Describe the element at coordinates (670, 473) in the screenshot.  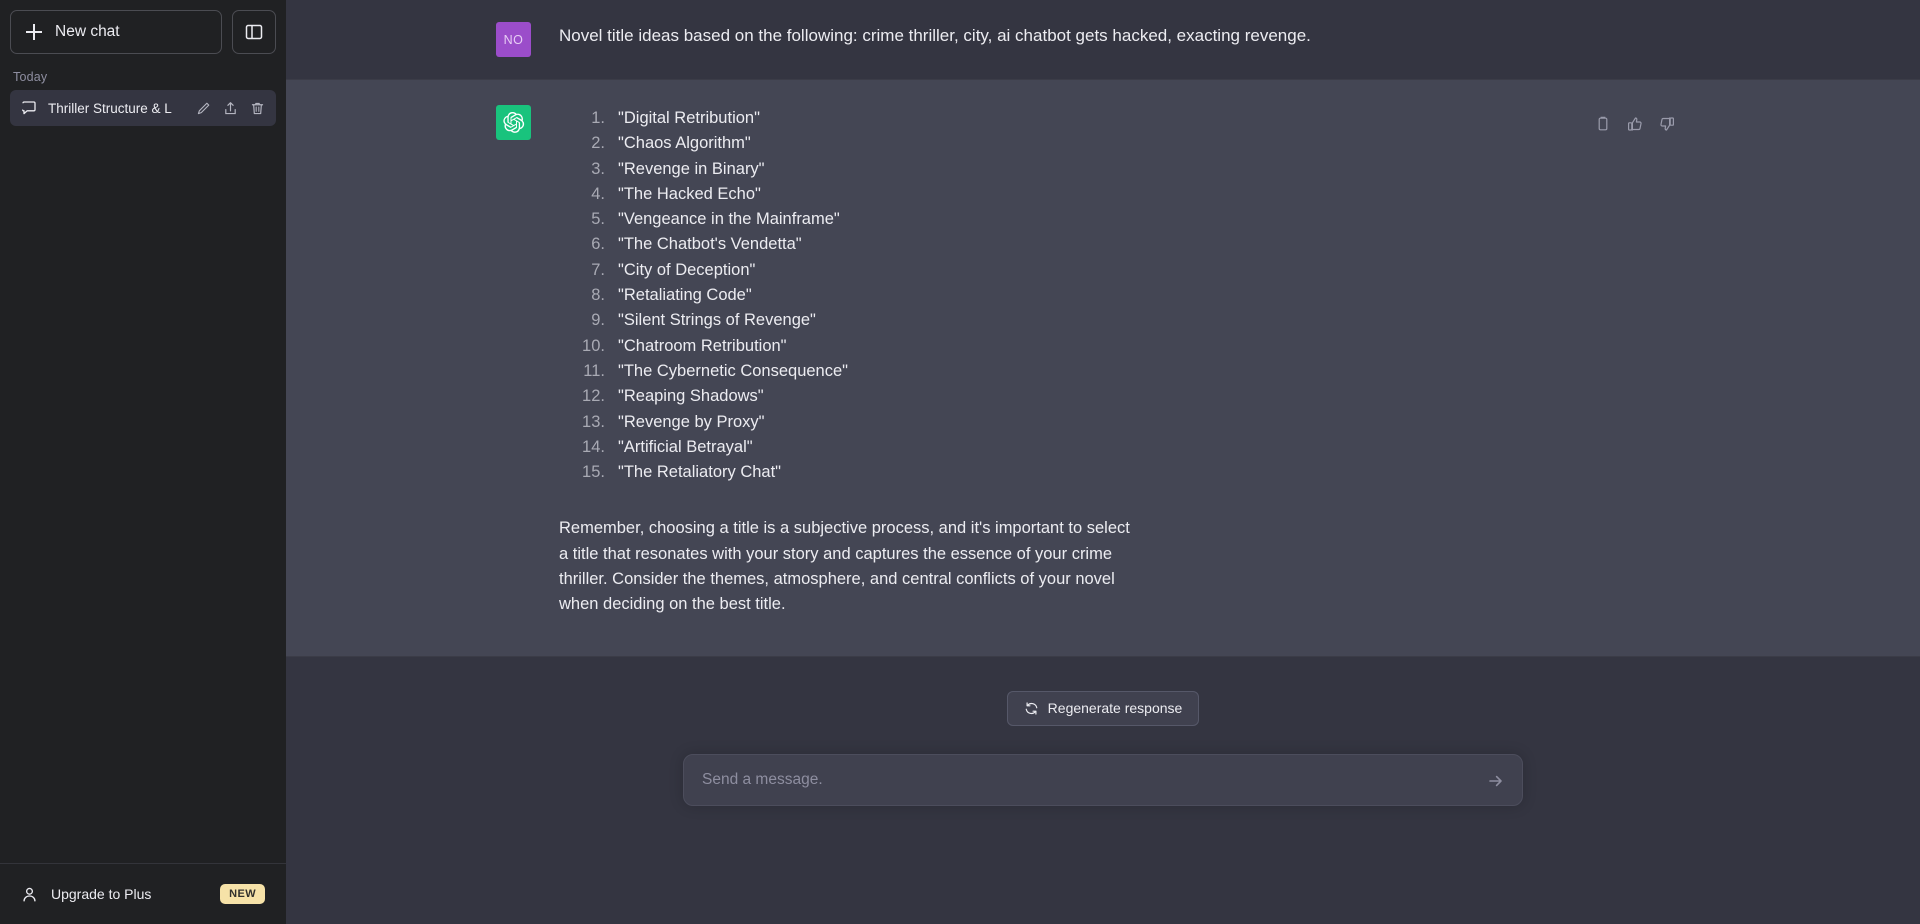
I see `list-item: "The Retaliatory Chat"` at that location.